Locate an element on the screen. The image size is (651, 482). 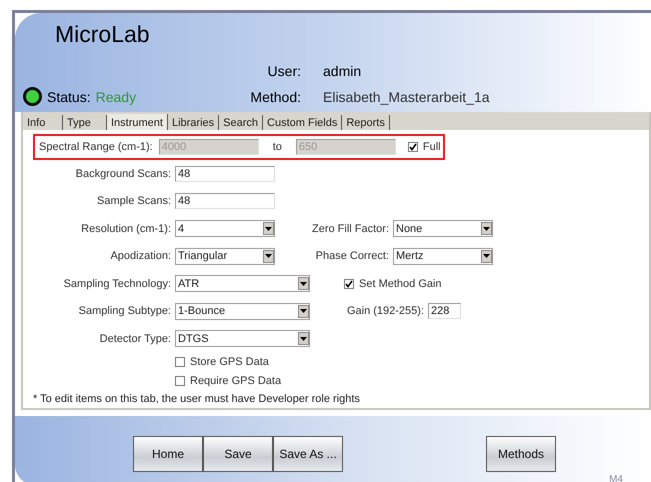
app-title: MicroLab is located at coordinates (102, 34).